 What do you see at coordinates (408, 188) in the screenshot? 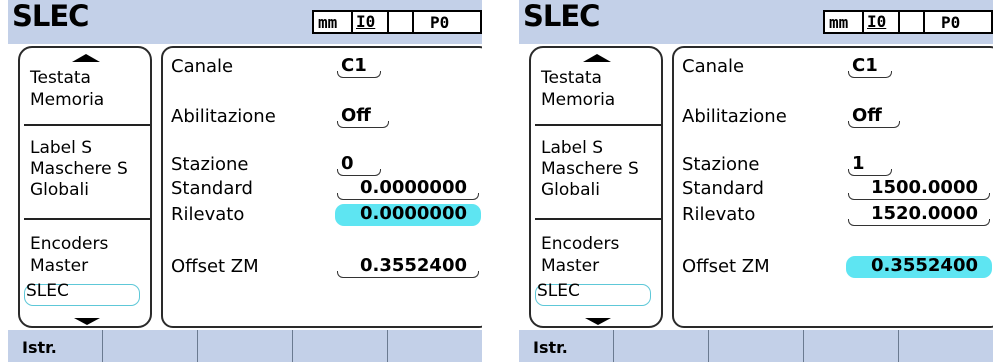
I see `standard-field: 0.0000000` at bounding box center [408, 188].